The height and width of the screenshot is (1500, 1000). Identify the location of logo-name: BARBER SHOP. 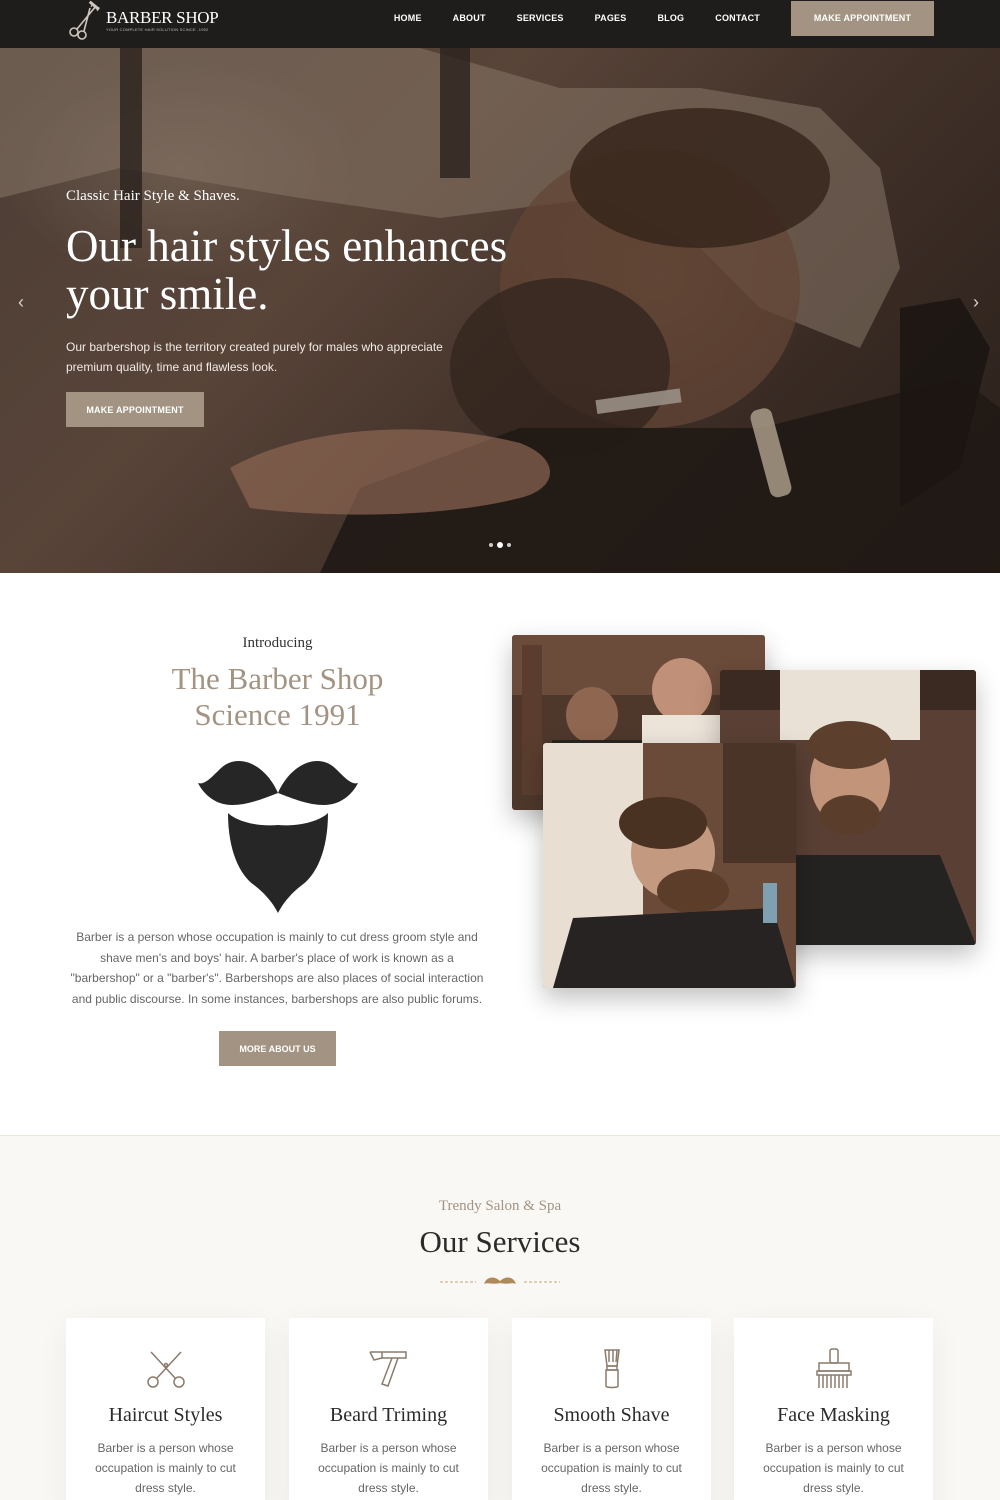
(162, 17).